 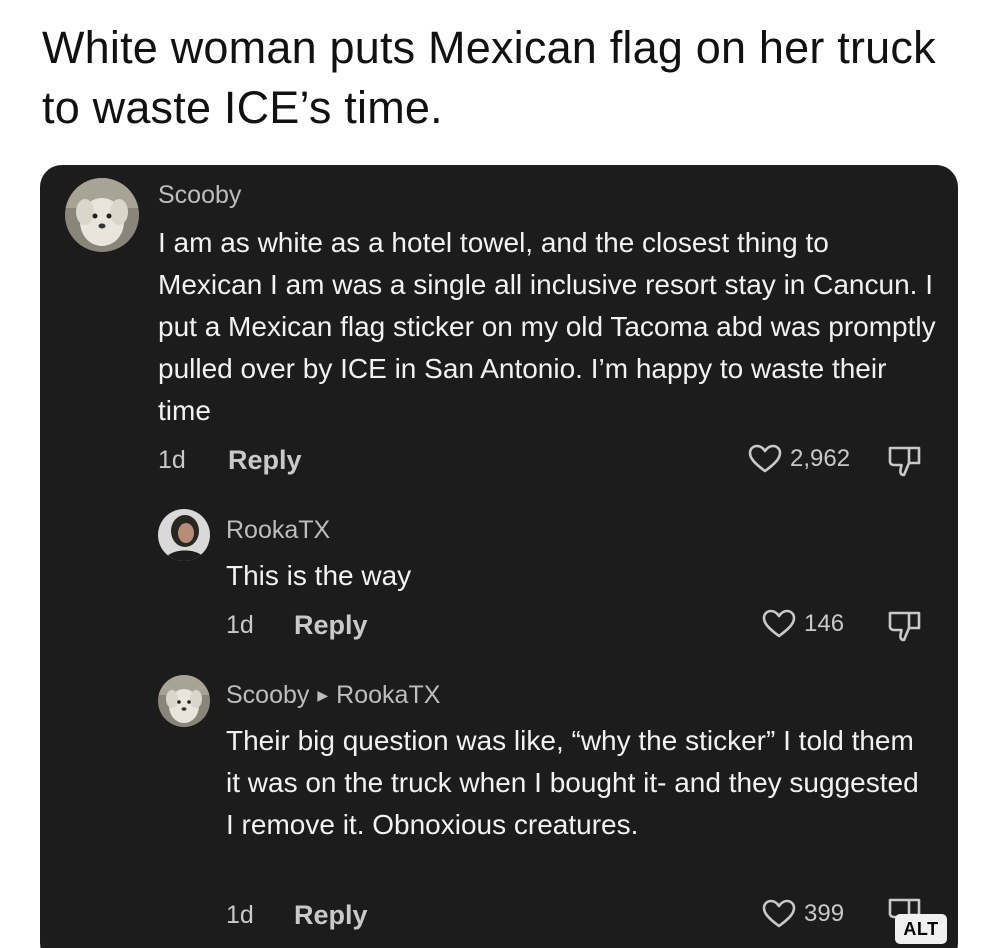 I want to click on reply-header: Scooby ▶ RookaTX, so click(x=333, y=695).